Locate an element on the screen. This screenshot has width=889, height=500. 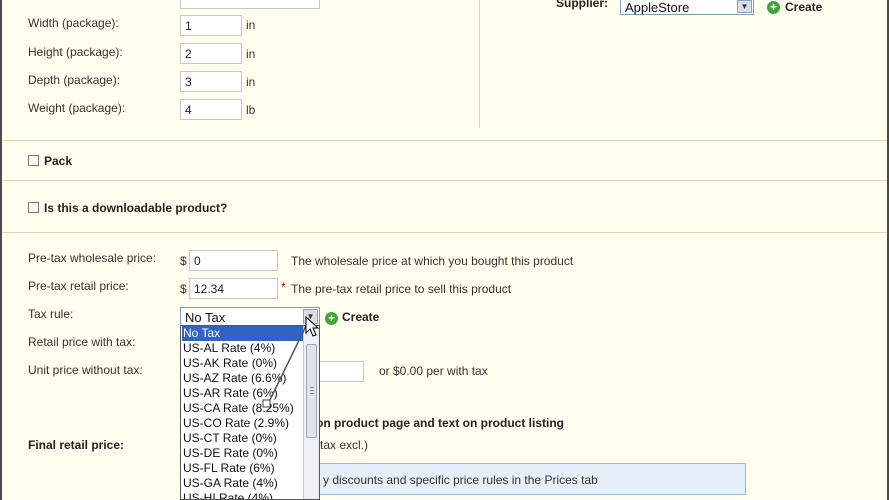
tax-rule-select-value: No Tax is located at coordinates (205, 317).